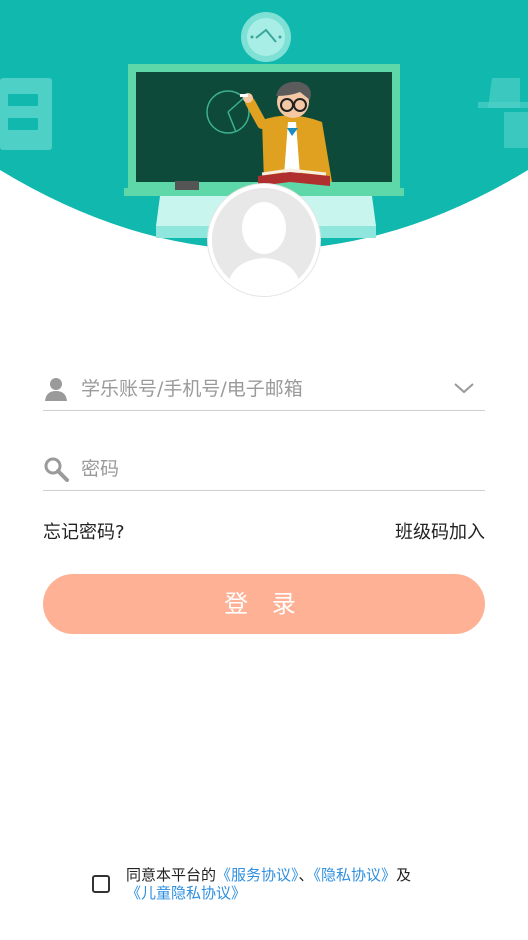  Describe the element at coordinates (261, 389) in the screenshot. I see `account-input` at that location.